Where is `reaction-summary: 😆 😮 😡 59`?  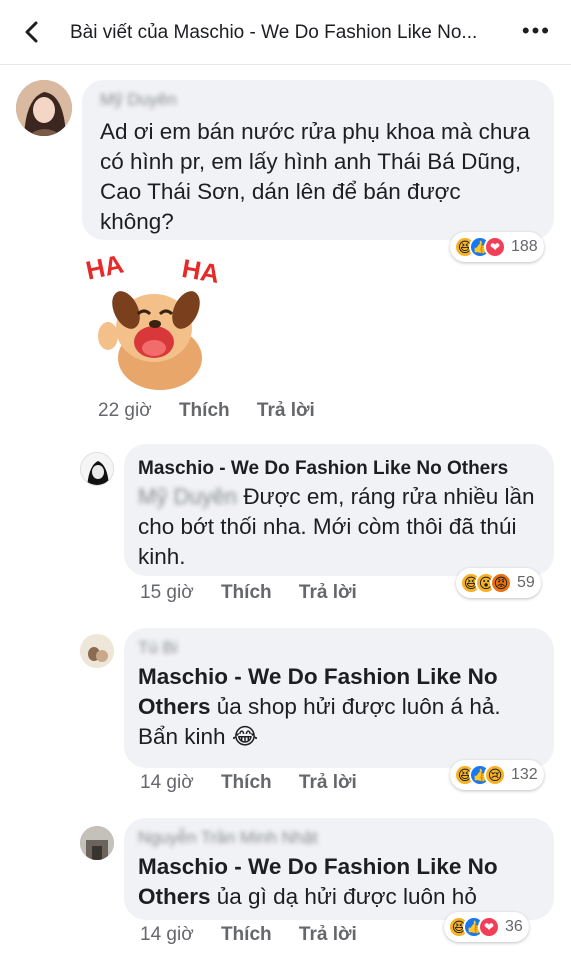
reaction-summary: 😆 😮 😡 59 is located at coordinates (498, 583).